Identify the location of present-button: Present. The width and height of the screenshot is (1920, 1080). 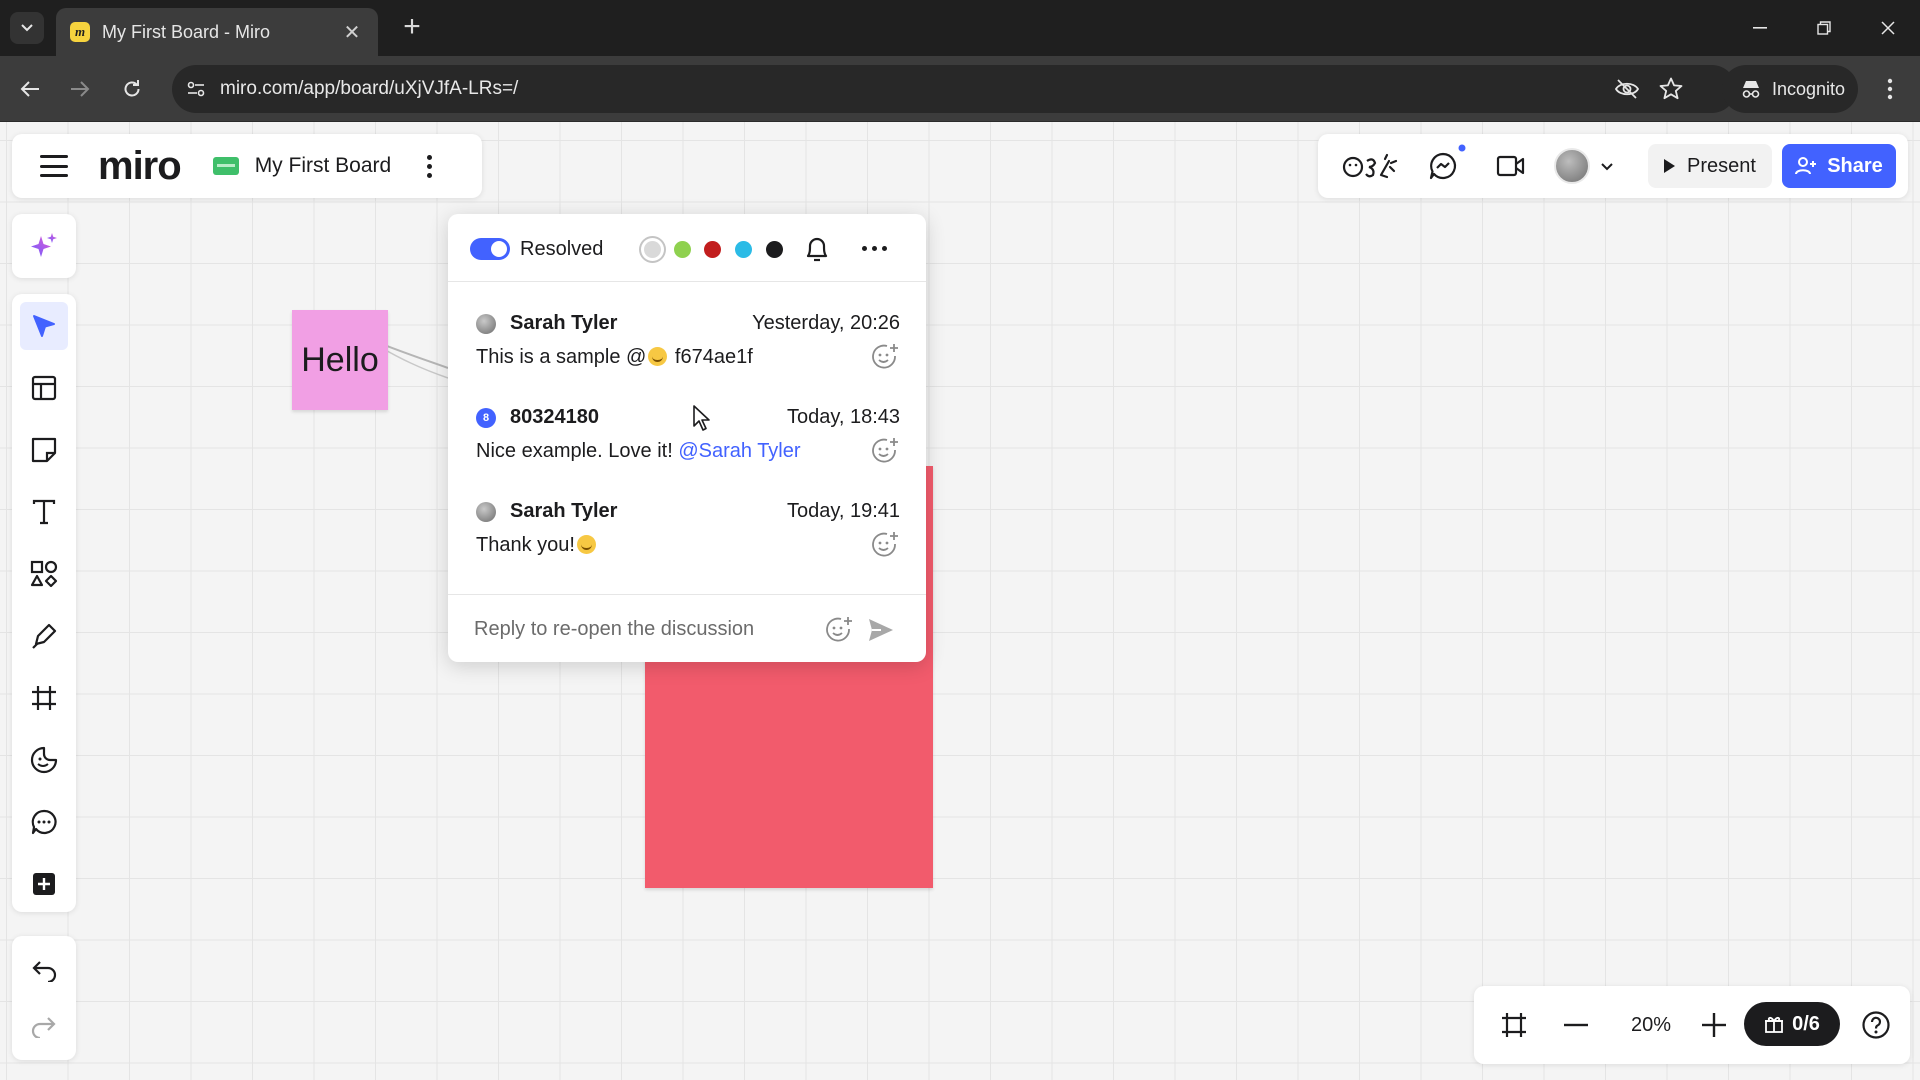
(1710, 166).